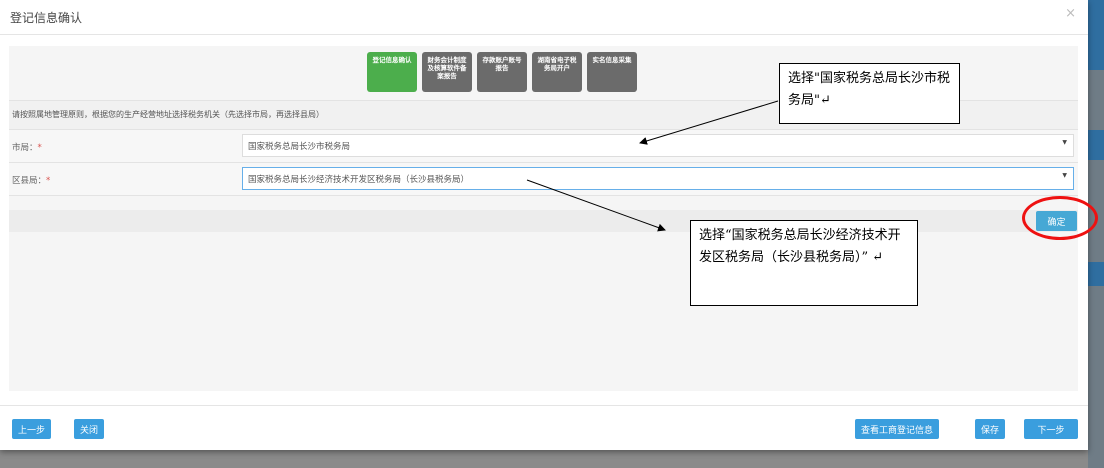 The image size is (1104, 468). What do you see at coordinates (709, 122) in the screenshot?
I see `arrow-city` at bounding box center [709, 122].